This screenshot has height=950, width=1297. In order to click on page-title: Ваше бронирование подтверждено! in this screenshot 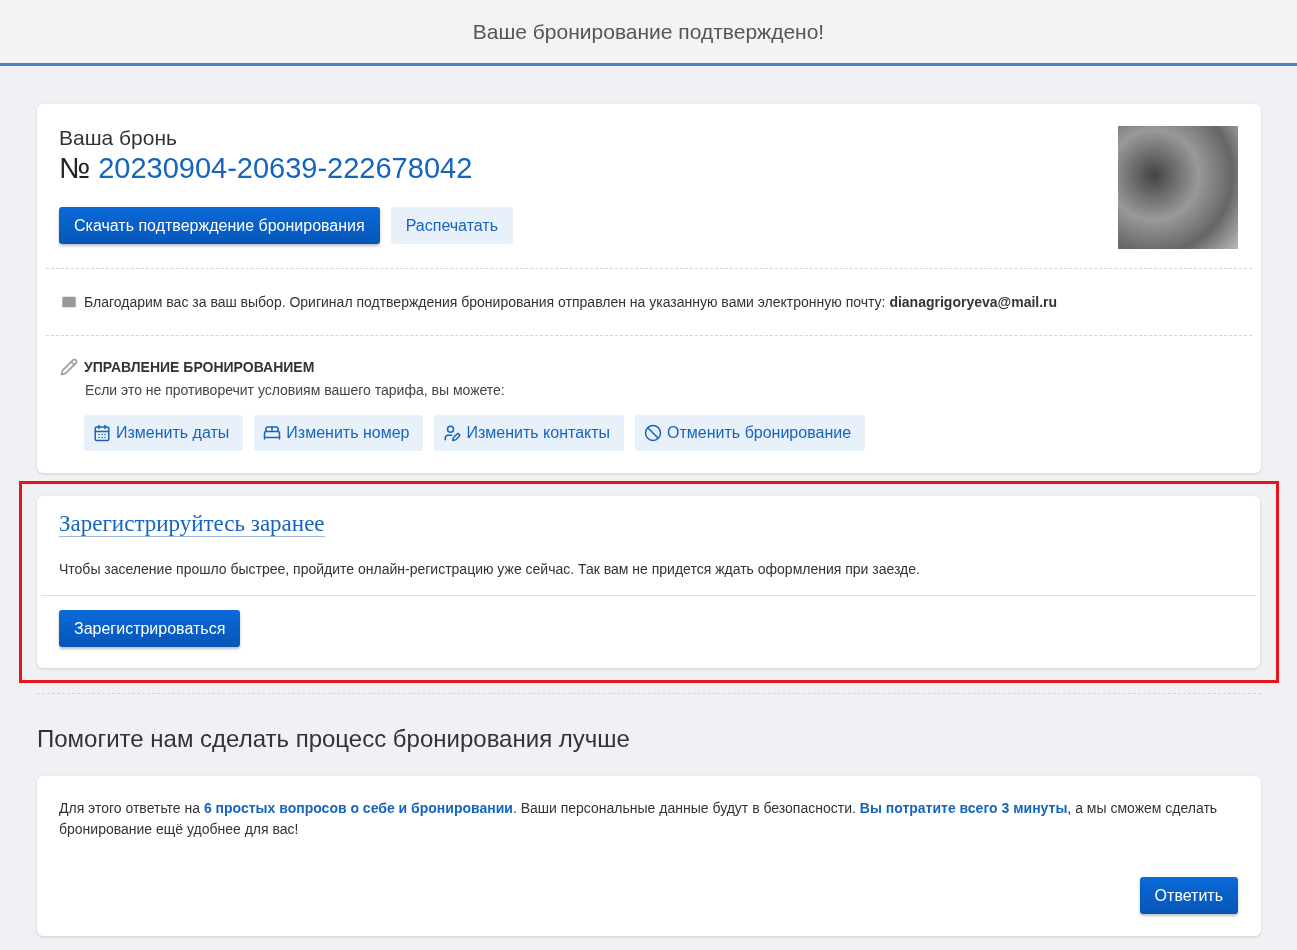, I will do `click(648, 31)`.